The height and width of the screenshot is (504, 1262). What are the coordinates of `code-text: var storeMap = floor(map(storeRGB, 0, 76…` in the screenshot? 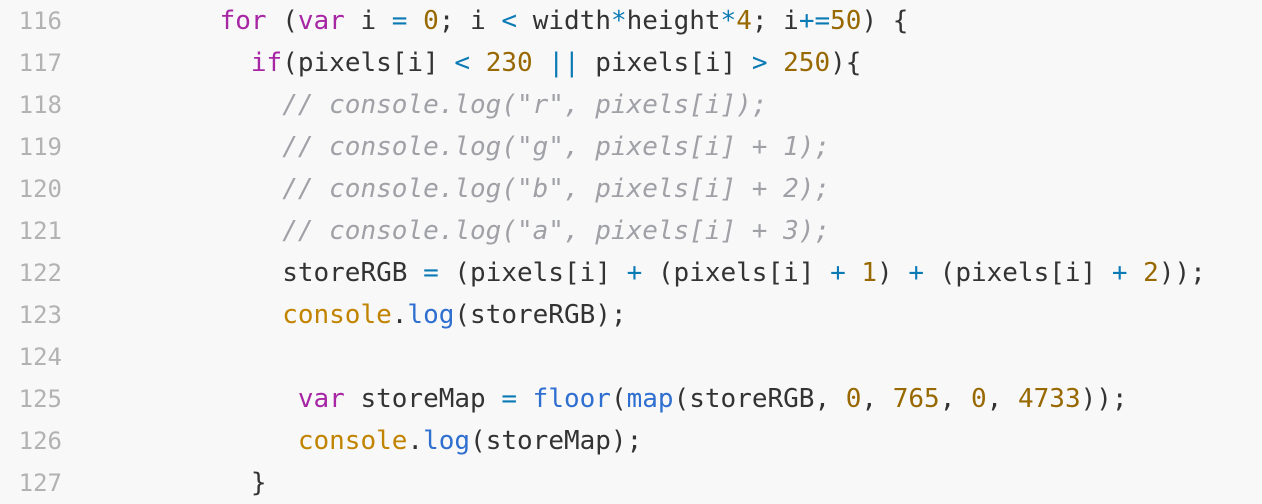 It's located at (619, 399).